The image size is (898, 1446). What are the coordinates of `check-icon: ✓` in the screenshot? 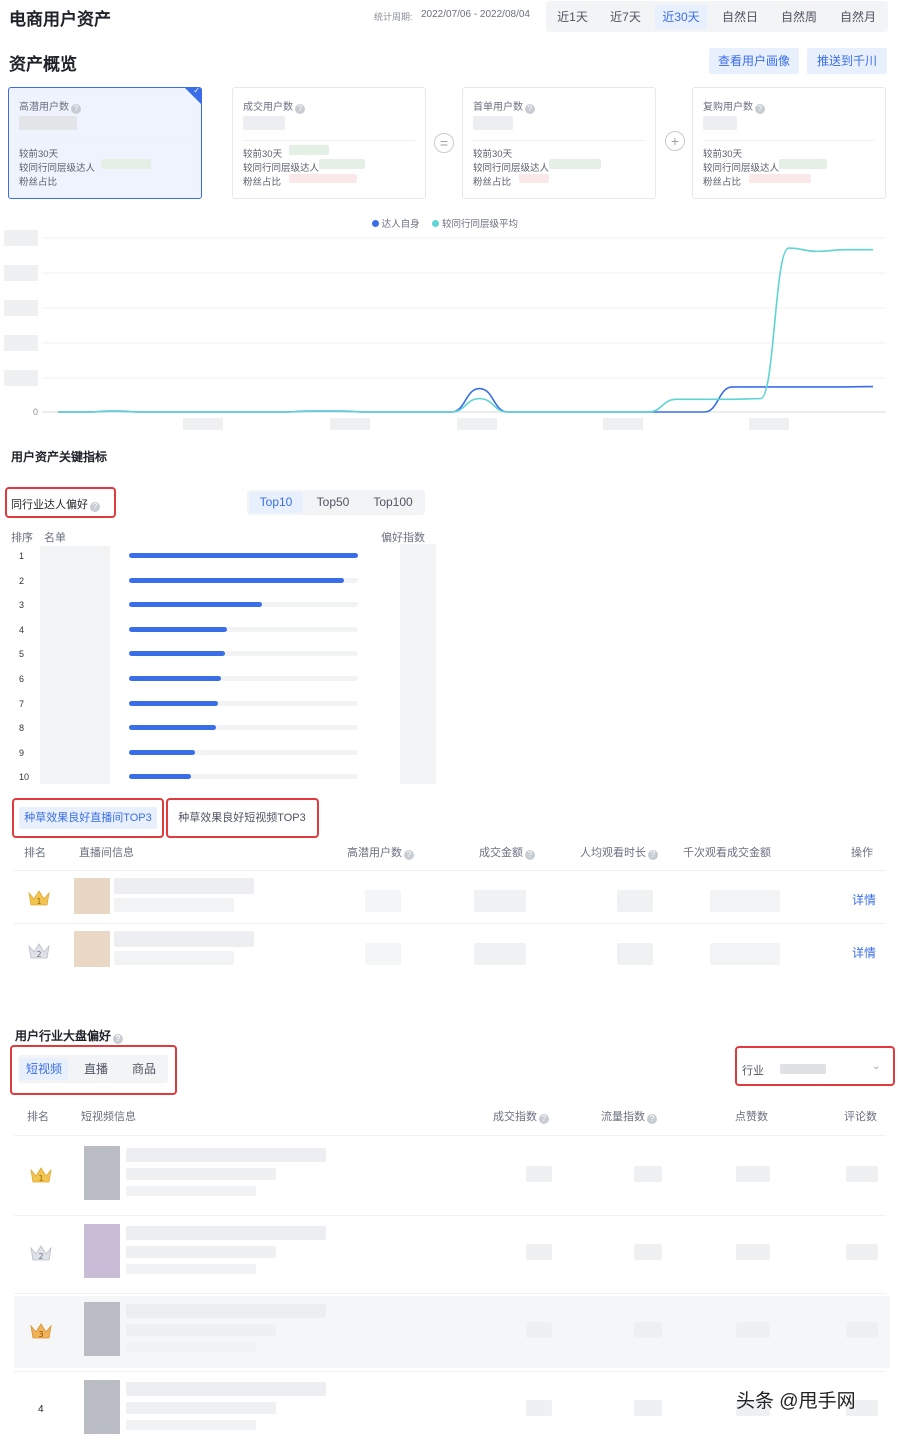 It's located at (196, 90).